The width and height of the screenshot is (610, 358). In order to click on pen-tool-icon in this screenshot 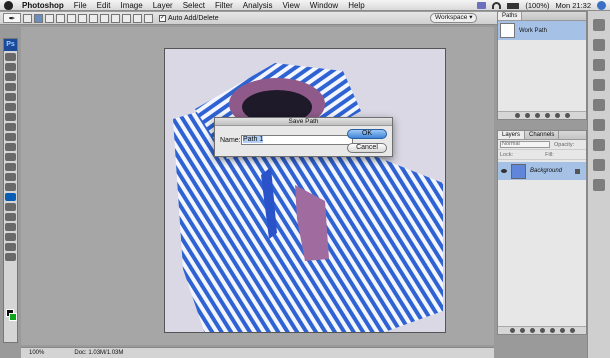, I will do `click(10, 197)`.